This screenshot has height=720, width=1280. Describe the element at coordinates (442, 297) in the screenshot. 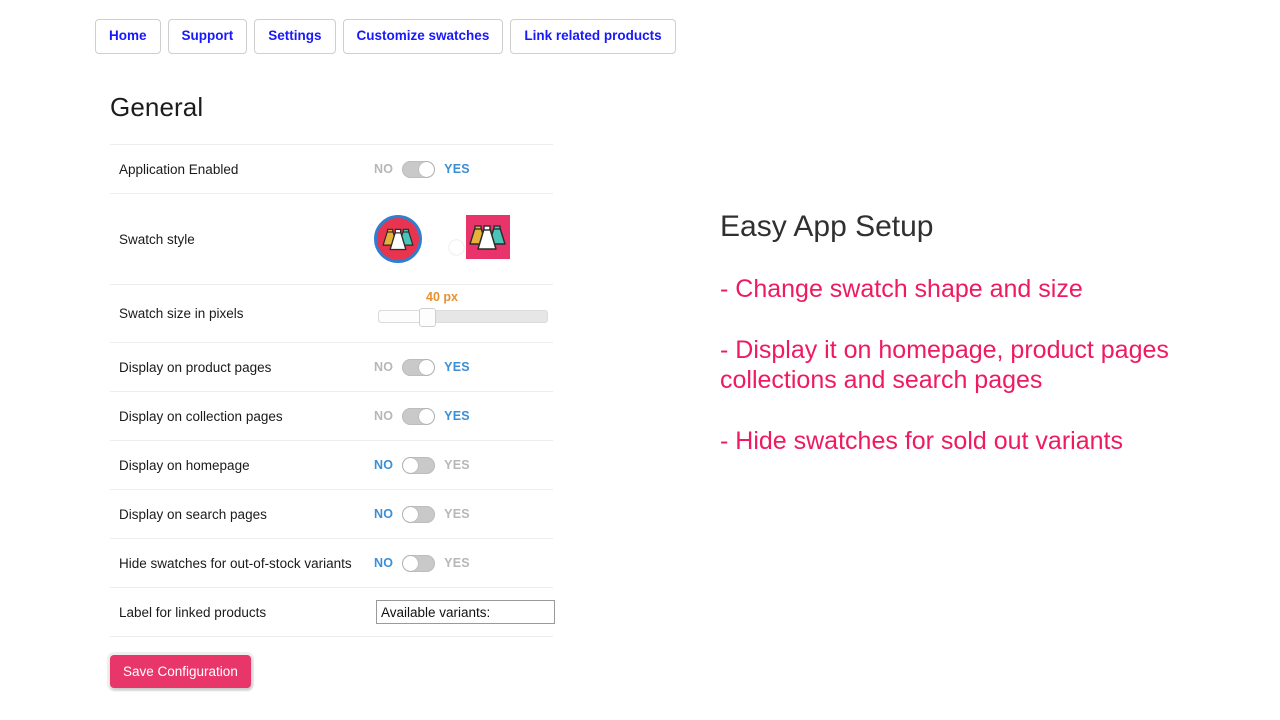

I see `slider-value-label: 40 px` at that location.